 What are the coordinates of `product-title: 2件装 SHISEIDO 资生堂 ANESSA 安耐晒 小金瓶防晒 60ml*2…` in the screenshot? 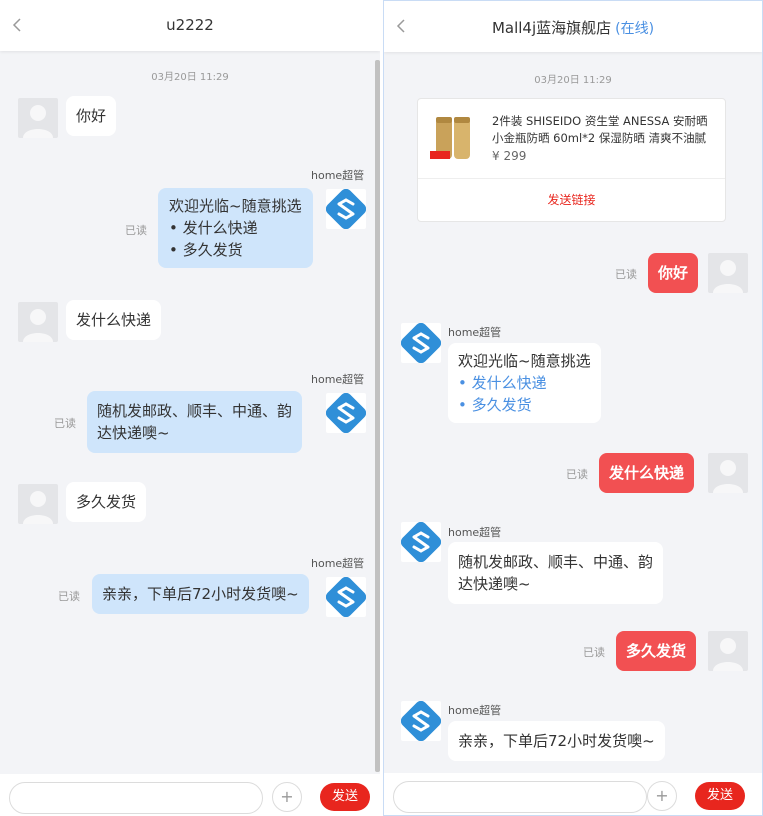 It's located at (600, 129).